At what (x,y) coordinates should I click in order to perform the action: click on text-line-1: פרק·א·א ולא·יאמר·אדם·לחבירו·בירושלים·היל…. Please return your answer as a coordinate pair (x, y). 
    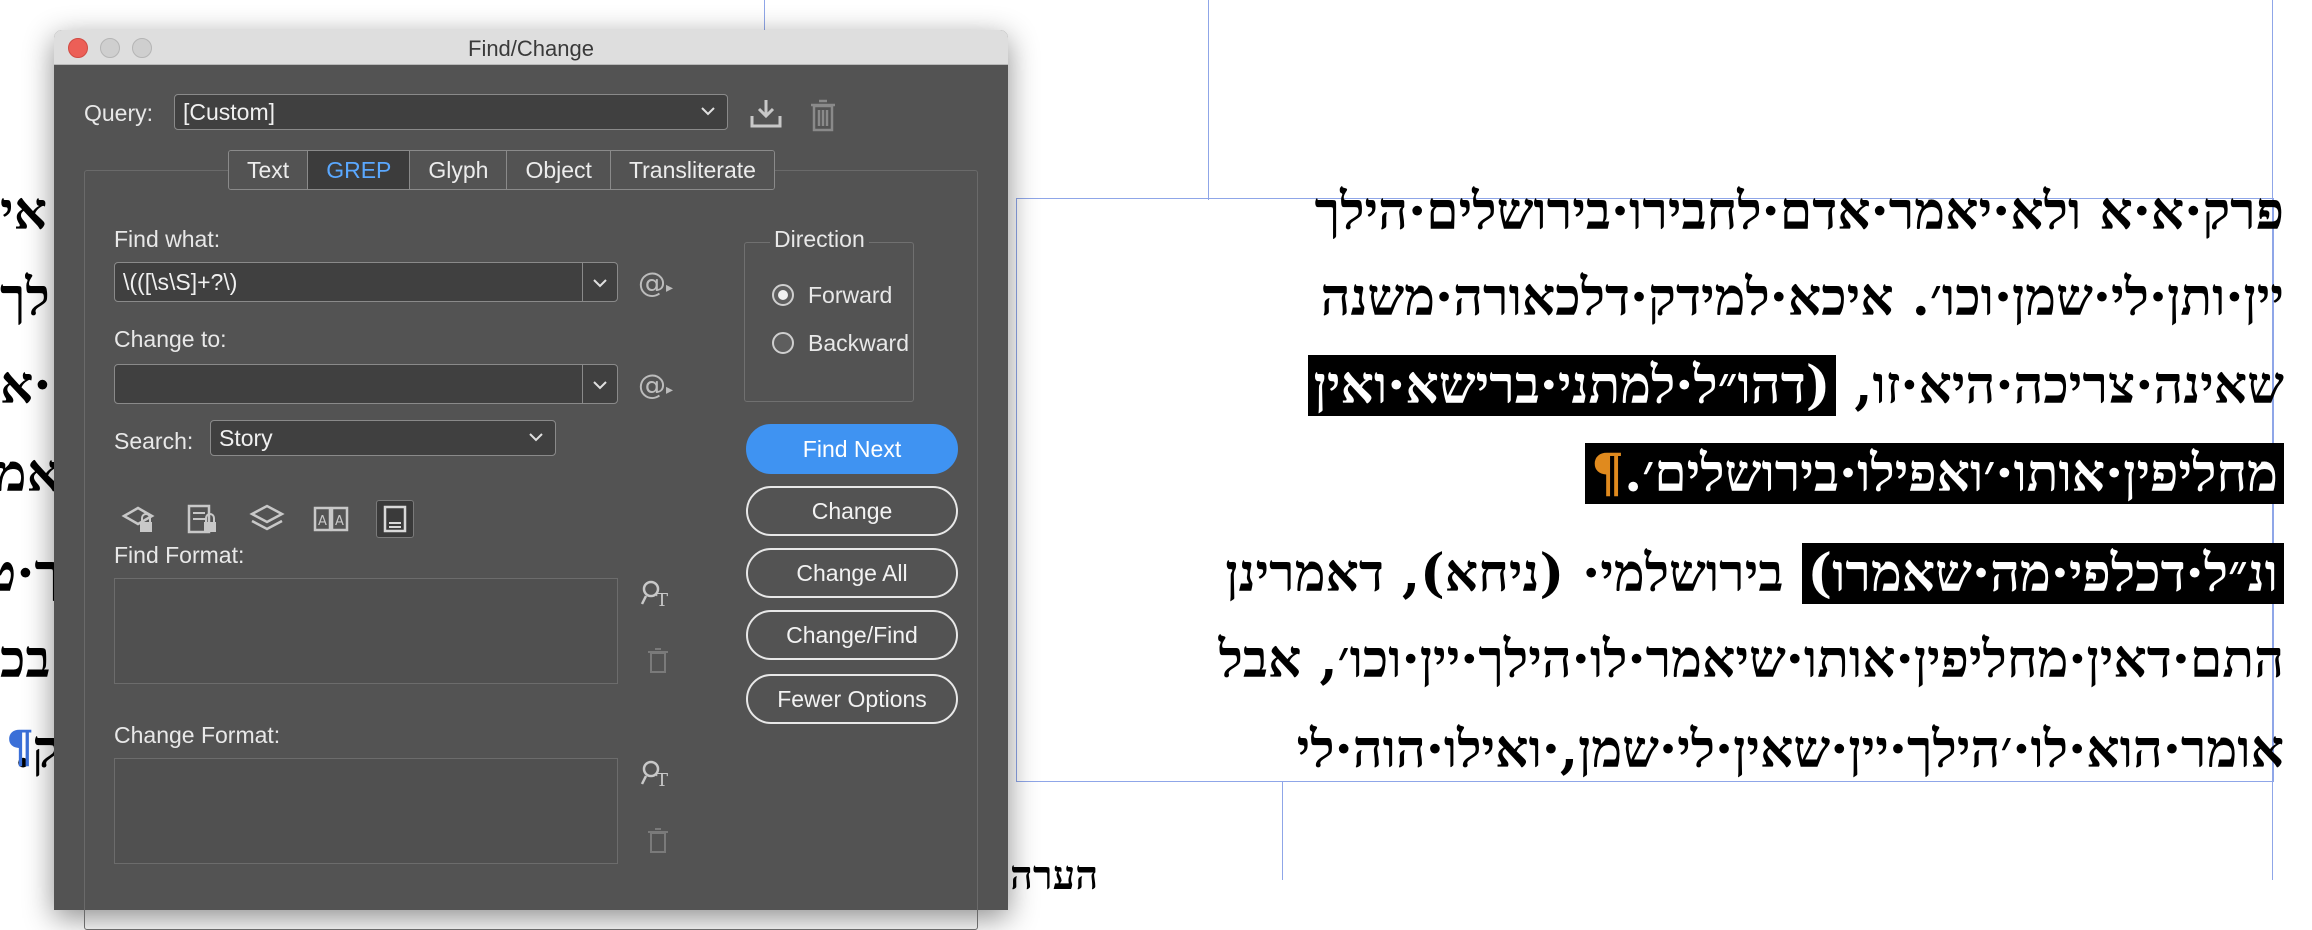
    Looking at the image, I should click on (1799, 212).